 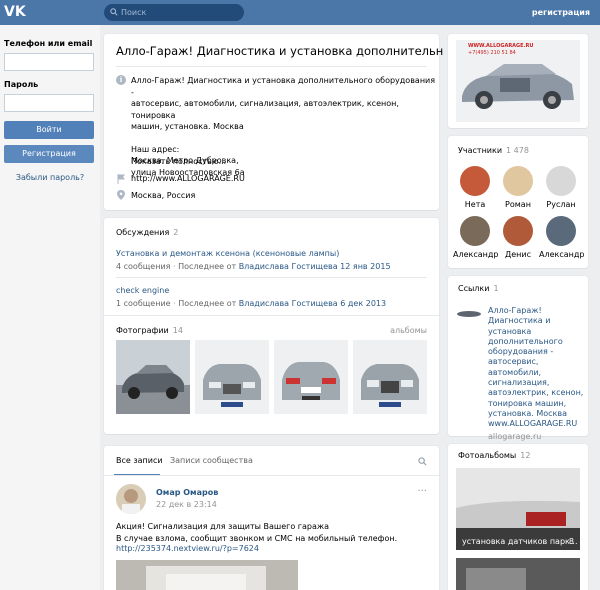 I want to click on album-cover, so click(x=518, y=574).